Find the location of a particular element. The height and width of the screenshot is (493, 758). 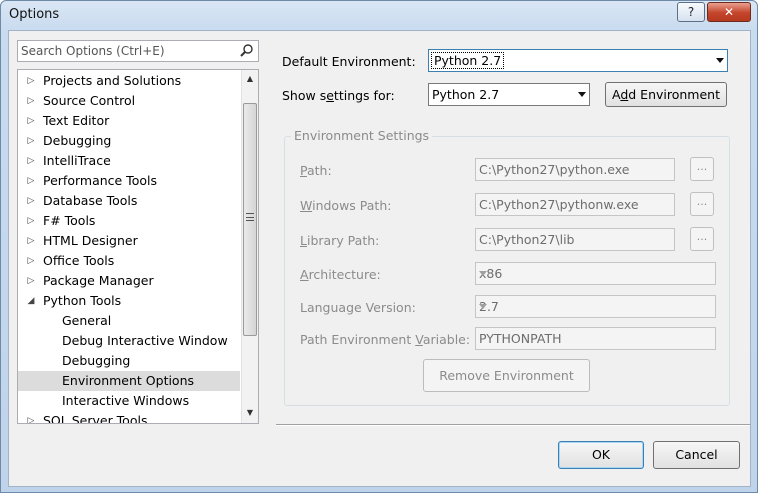

language-version-select: 2.7 is located at coordinates (595, 306).